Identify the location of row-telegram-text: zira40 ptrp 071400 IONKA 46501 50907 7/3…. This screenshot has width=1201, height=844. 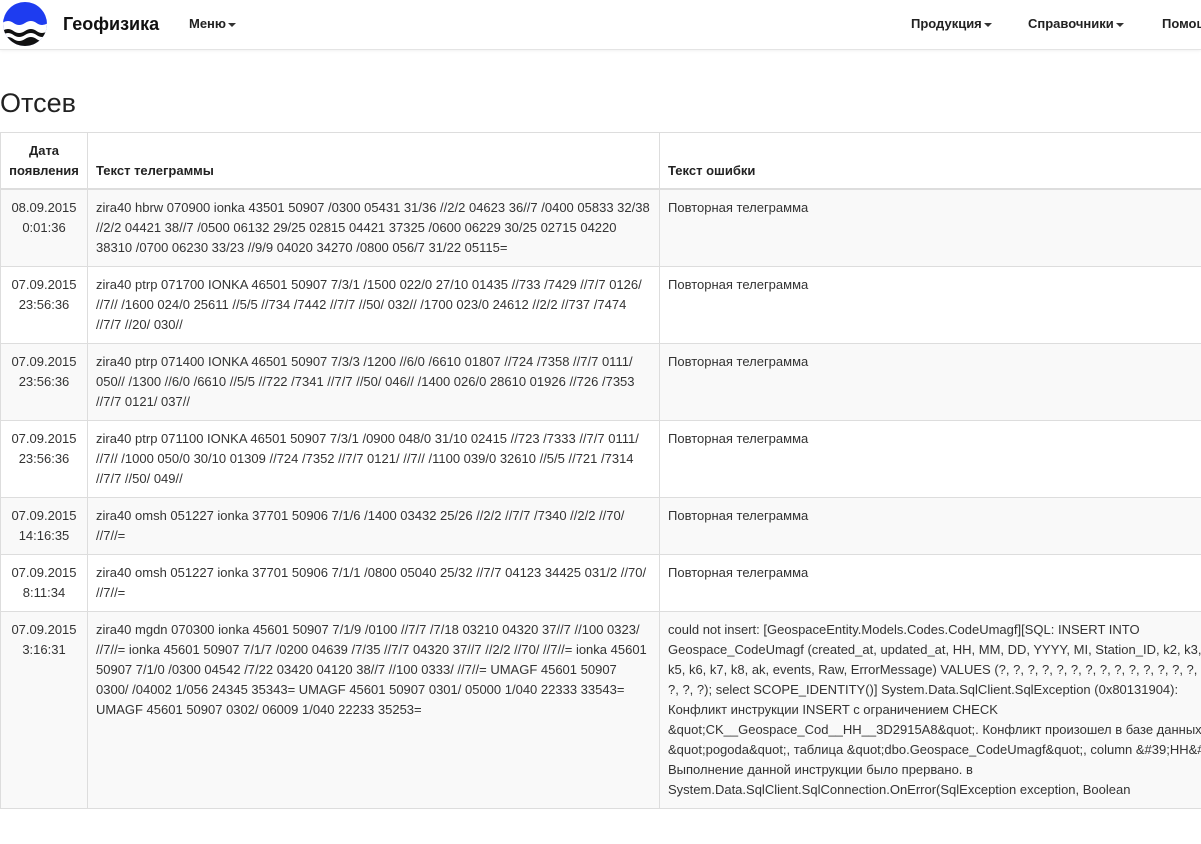
(373, 382).